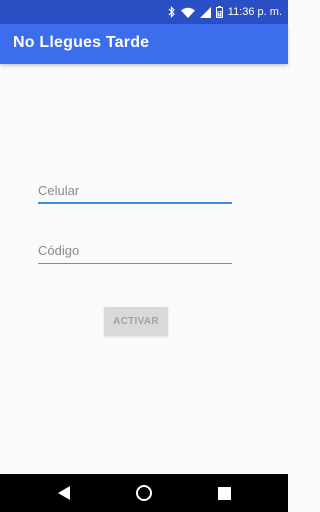  What do you see at coordinates (144, 12) in the screenshot?
I see `status-bar: 11:36 p. m.` at bounding box center [144, 12].